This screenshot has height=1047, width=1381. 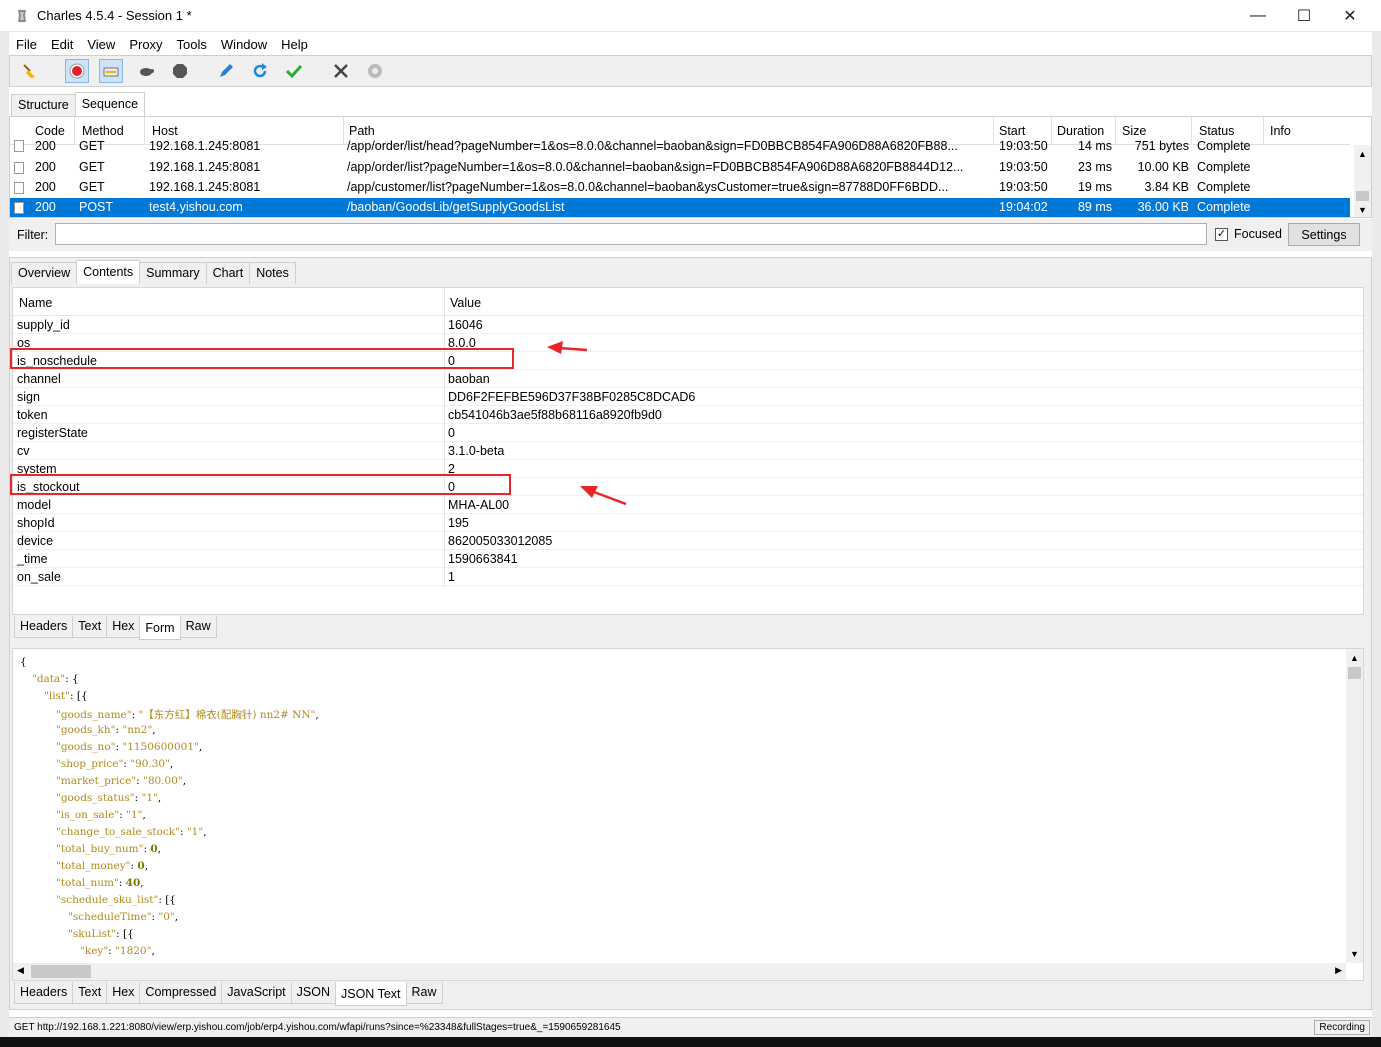 I want to click on tab-response-json: JSON, so click(x=313, y=993).